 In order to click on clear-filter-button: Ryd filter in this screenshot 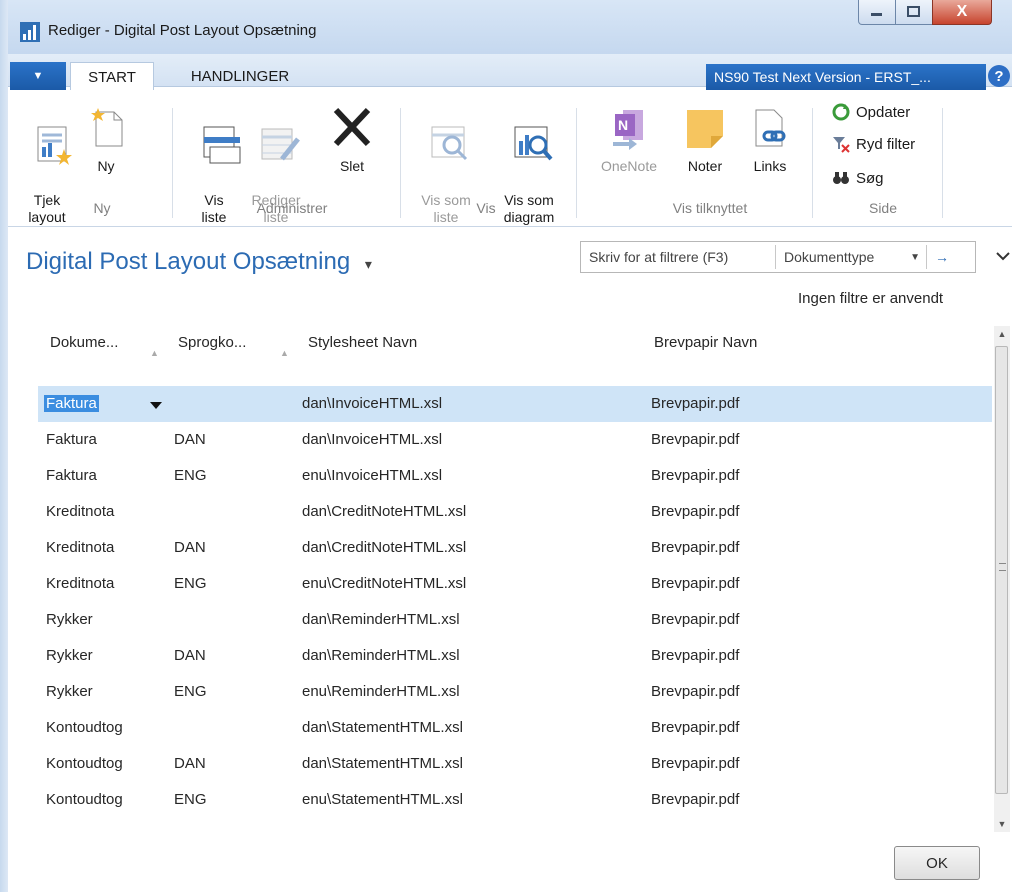, I will do `click(873, 144)`.